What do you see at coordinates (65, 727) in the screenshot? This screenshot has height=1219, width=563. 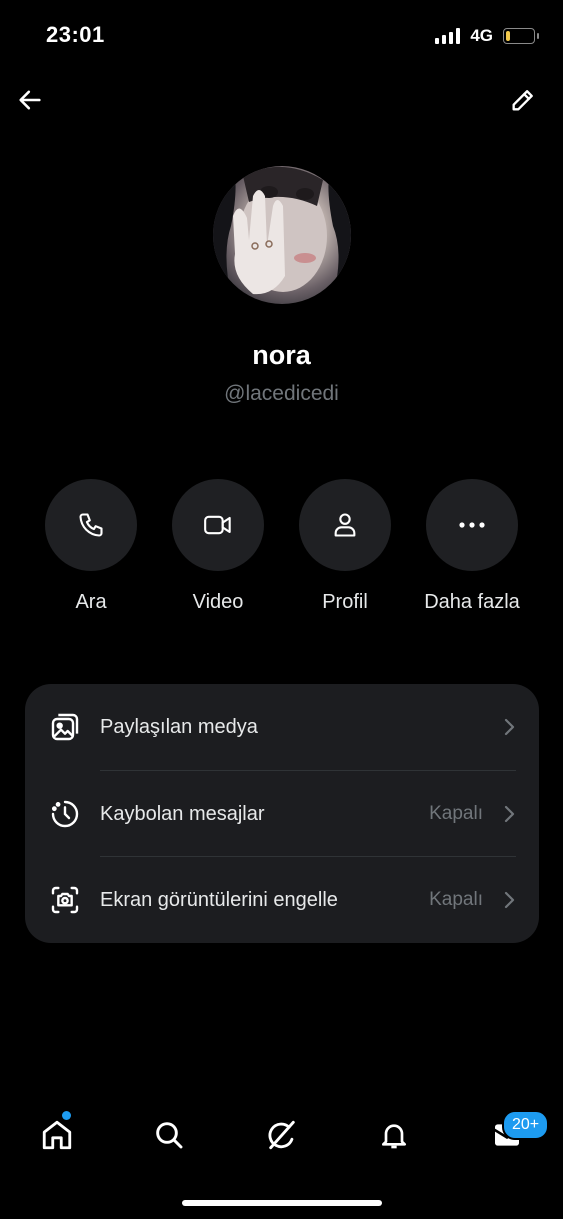 I see `media-gallery-icon` at bounding box center [65, 727].